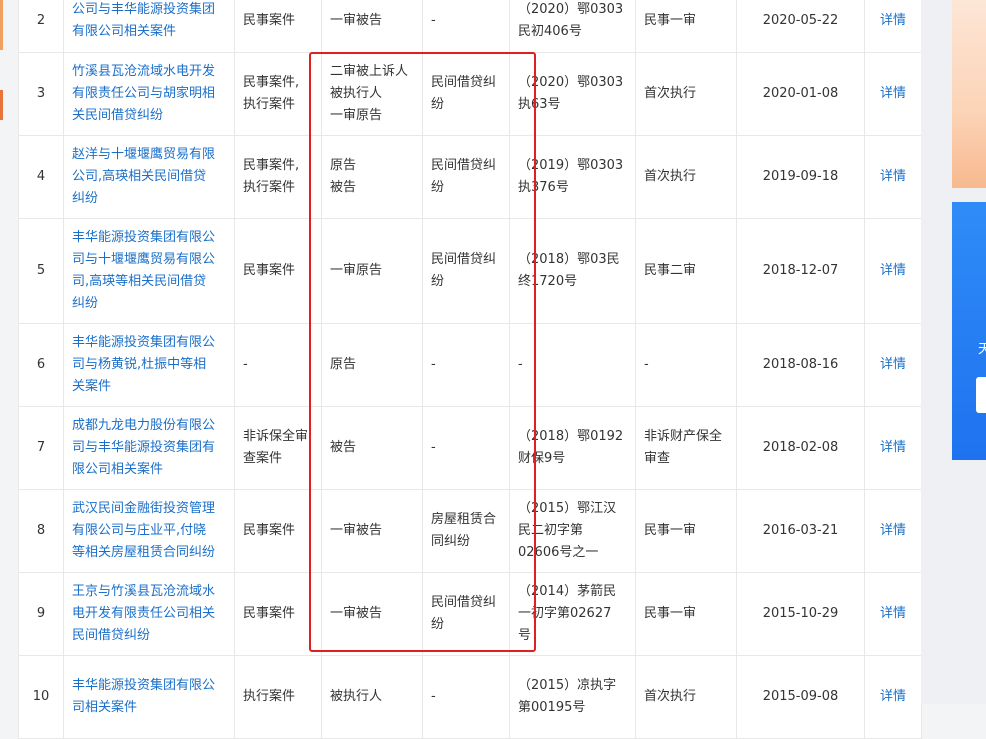  I want to click on case-title-link-td: 王京与竹溪县瓦沧流域水 电开发有限责任公司相关 民间借贷纠纷, so click(149, 614).